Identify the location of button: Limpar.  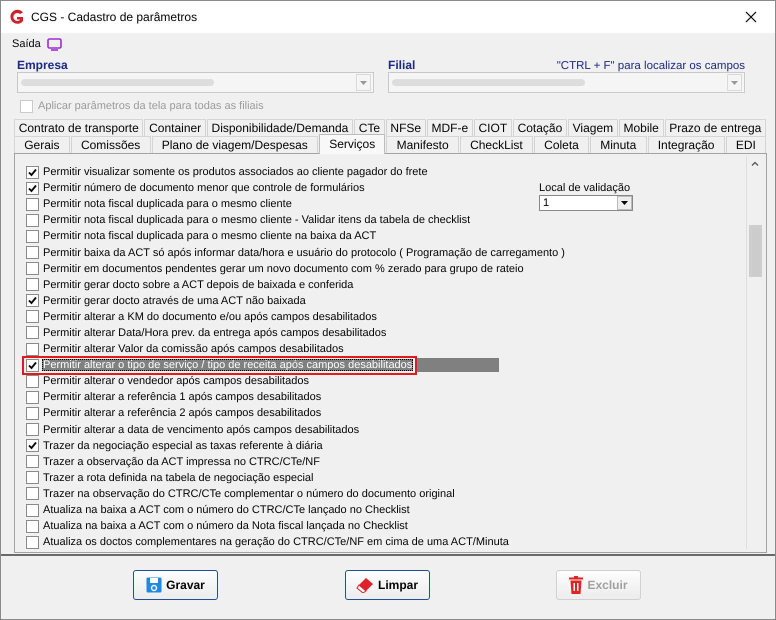
(387, 585).